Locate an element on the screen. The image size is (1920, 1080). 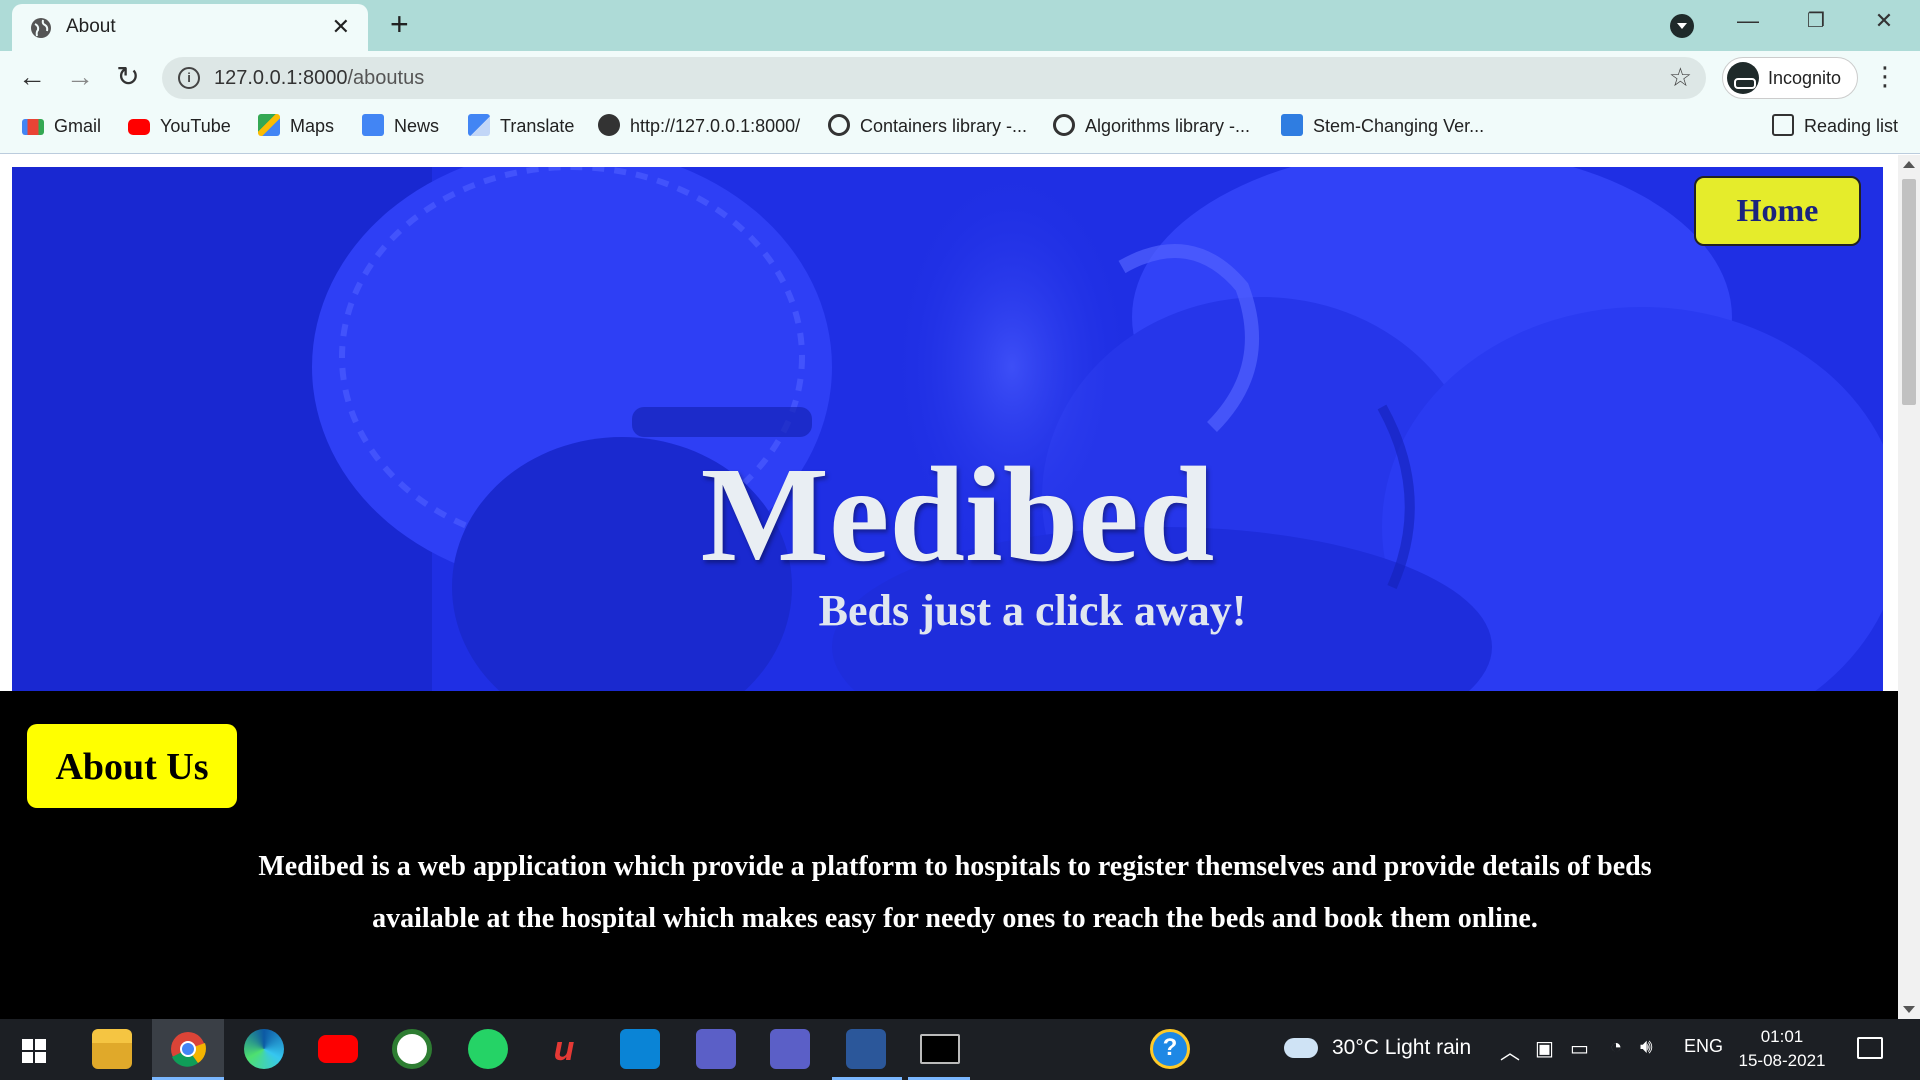
chrome-taskbar-button is located at coordinates (188, 1049).